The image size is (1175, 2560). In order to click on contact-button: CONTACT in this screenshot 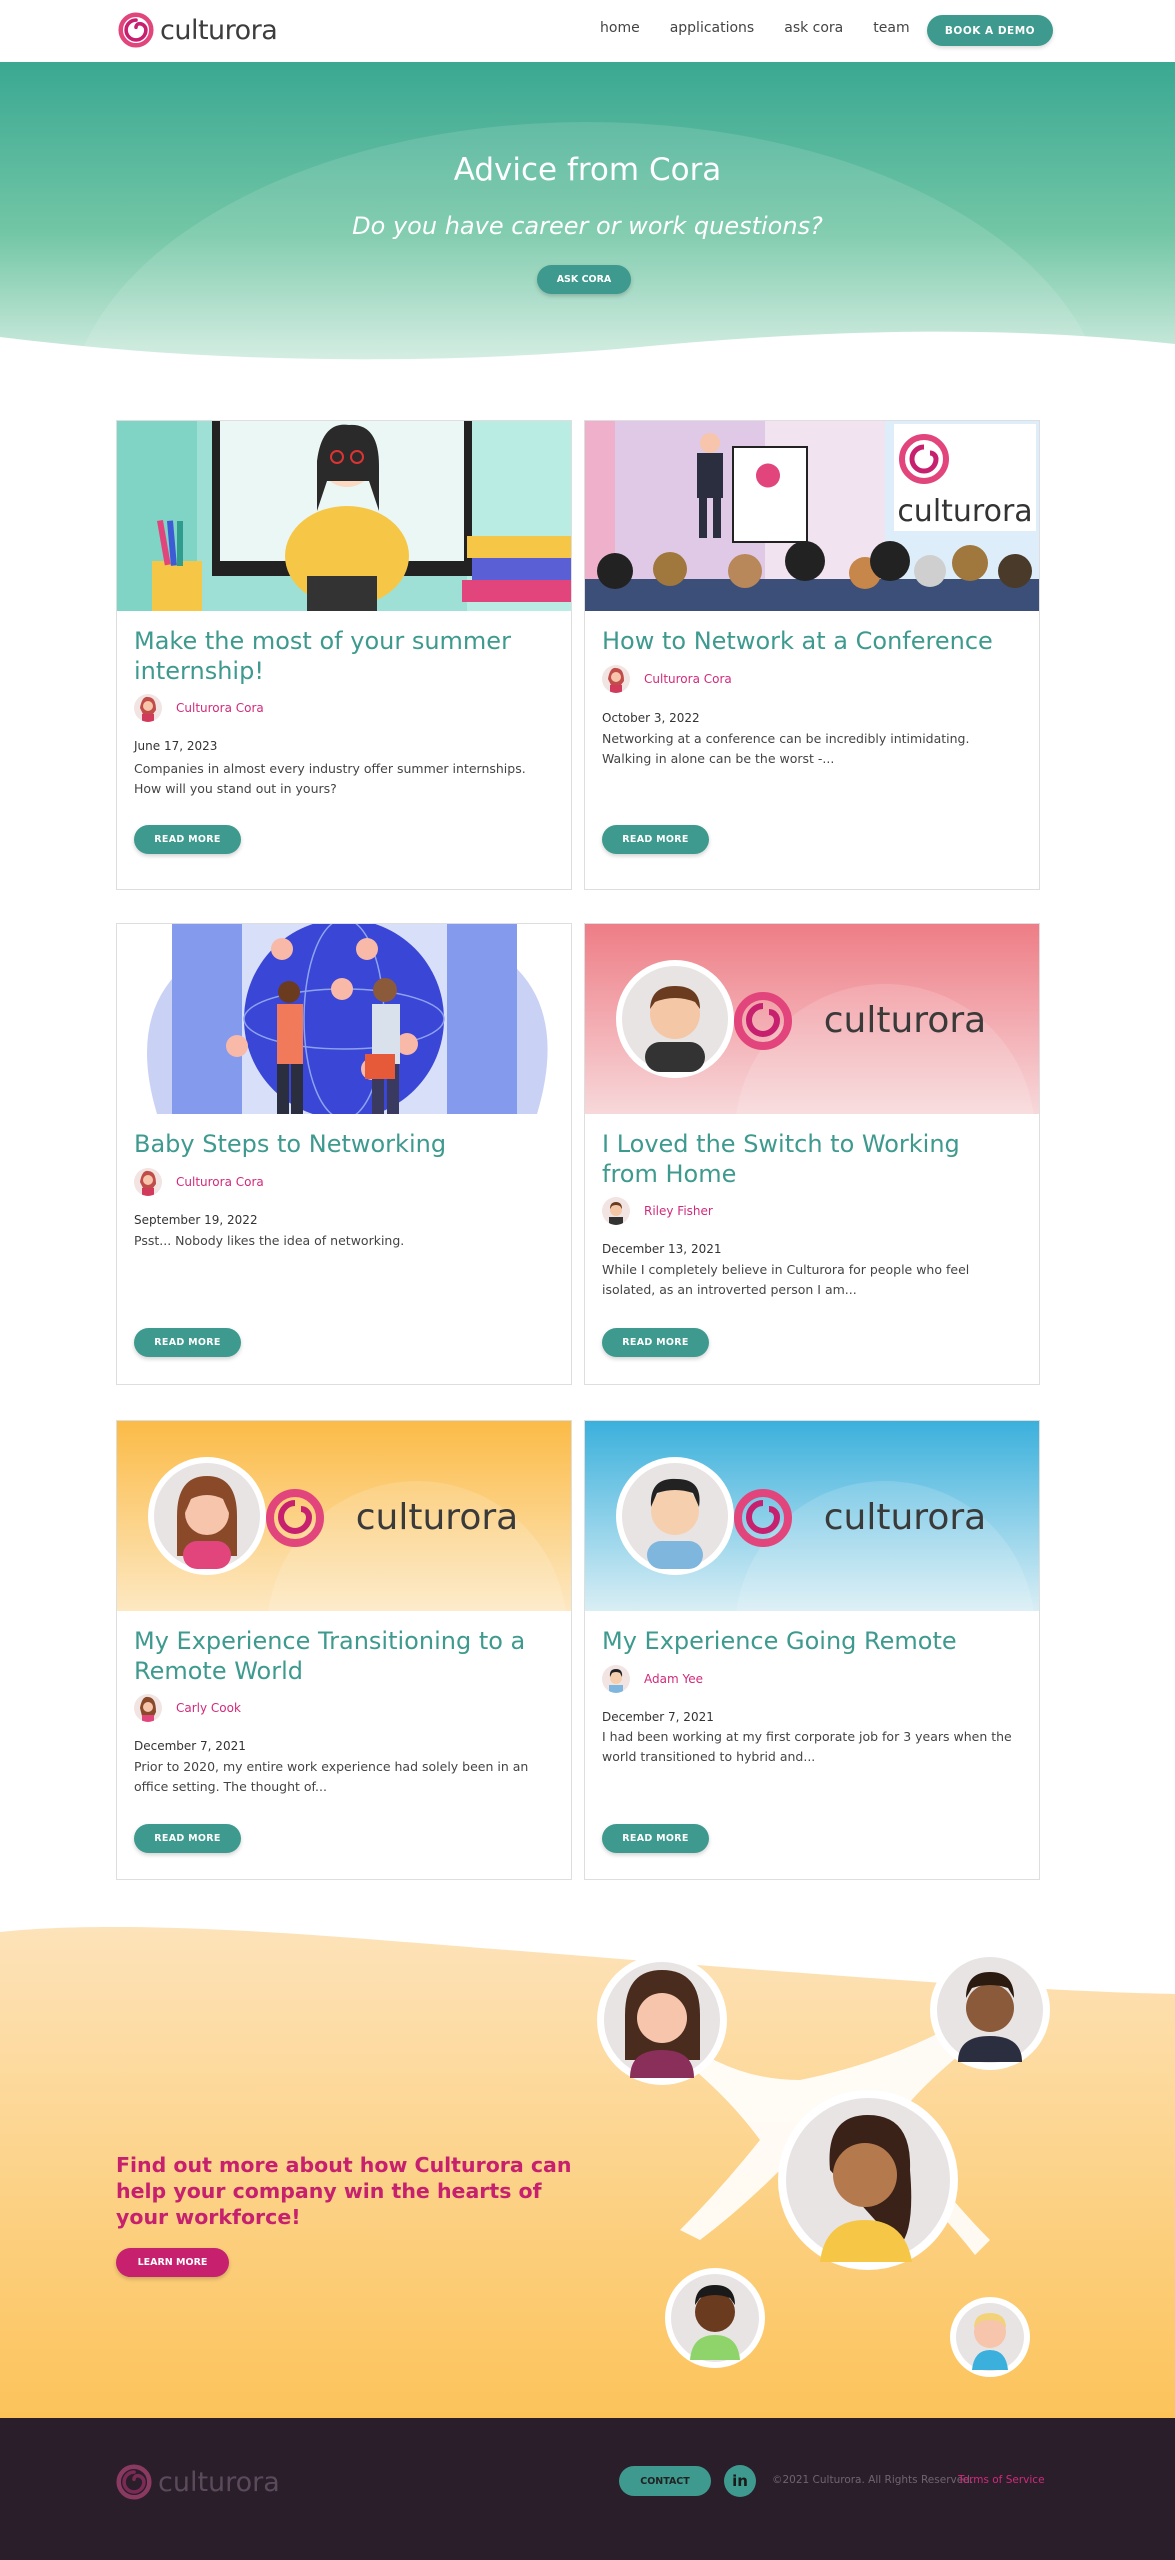, I will do `click(665, 2481)`.